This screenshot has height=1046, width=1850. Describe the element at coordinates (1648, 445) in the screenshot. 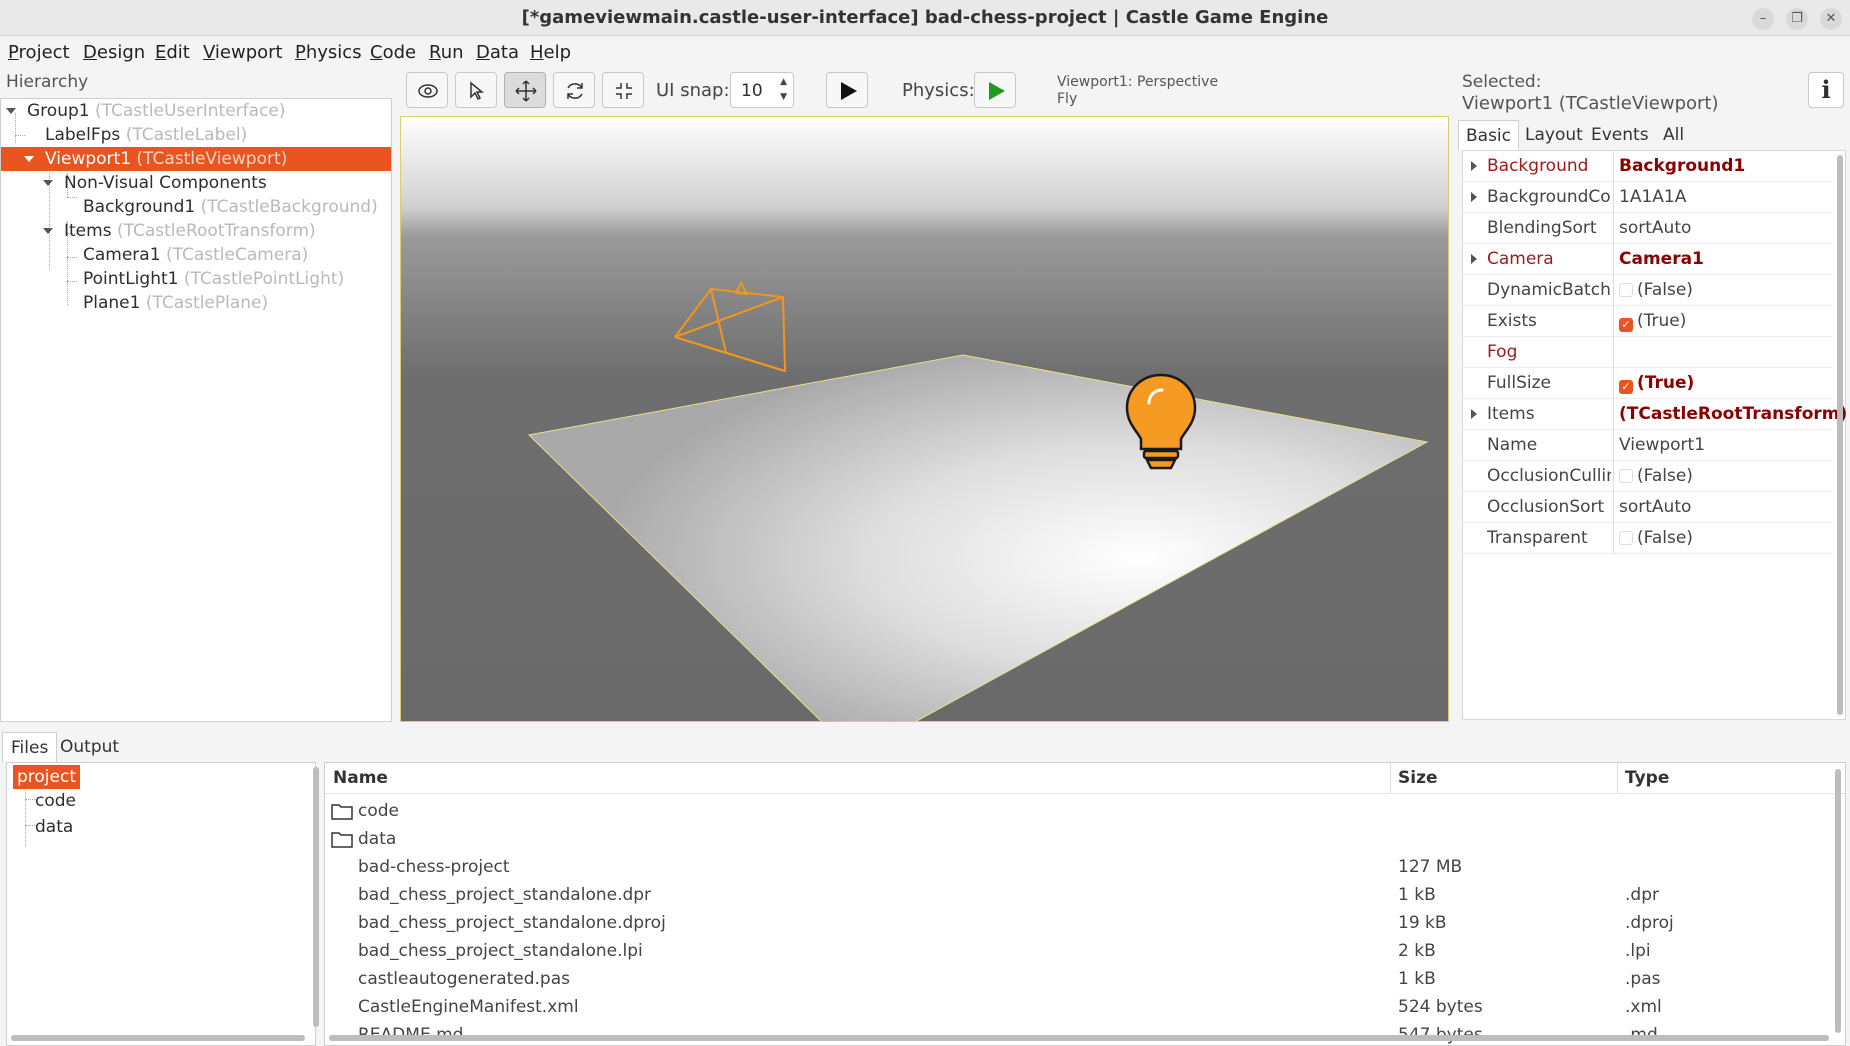

I see `property-row-name: Name Viewport1` at that location.